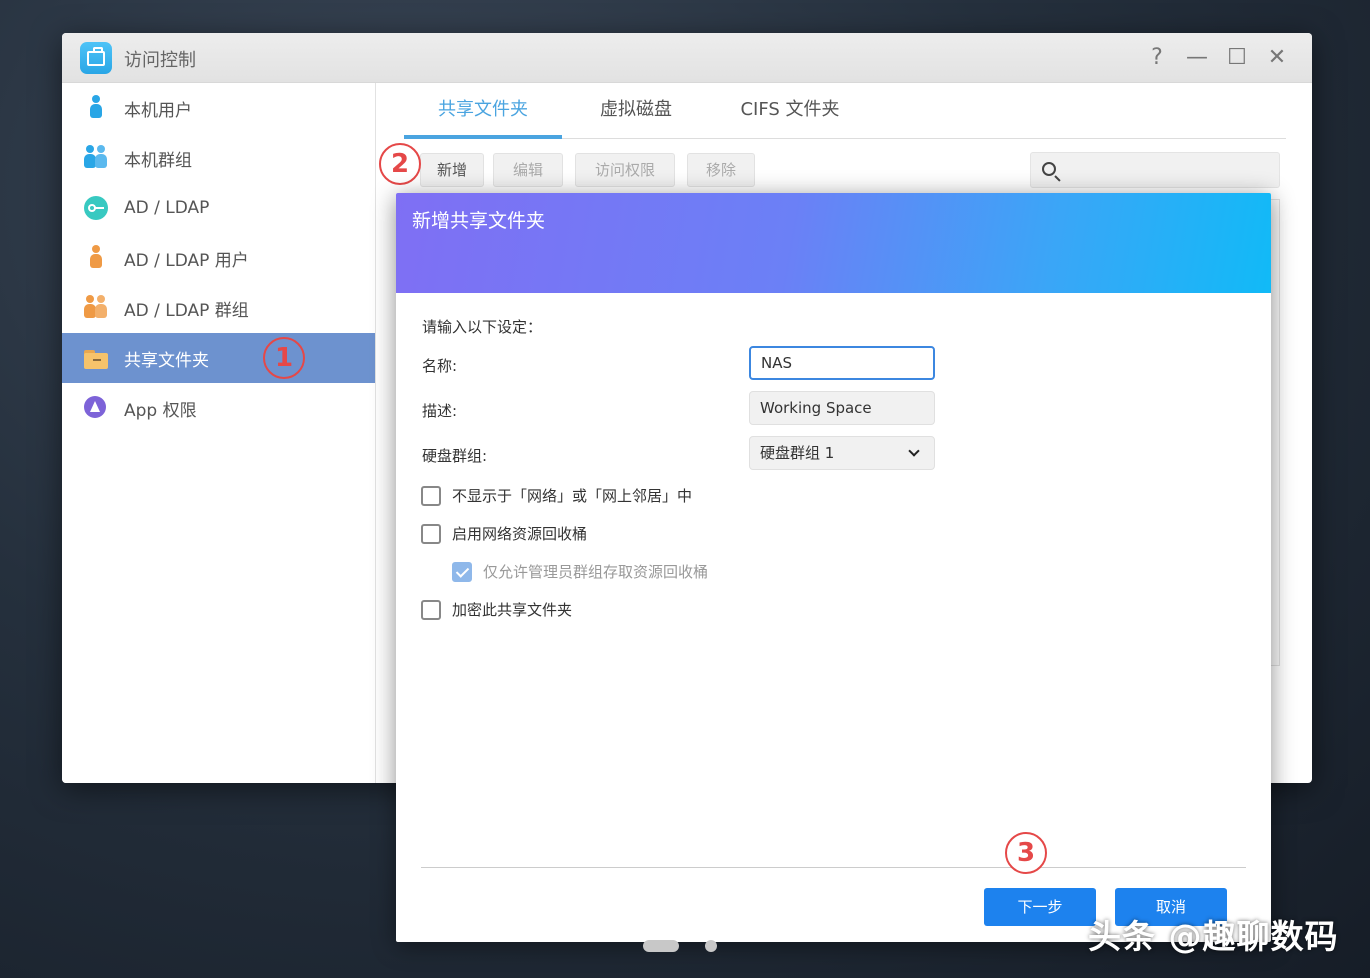 Image resolution: width=1370 pixels, height=978 pixels. What do you see at coordinates (455, 456) in the screenshot?
I see `volume-label: 硬盘群组:` at bounding box center [455, 456].